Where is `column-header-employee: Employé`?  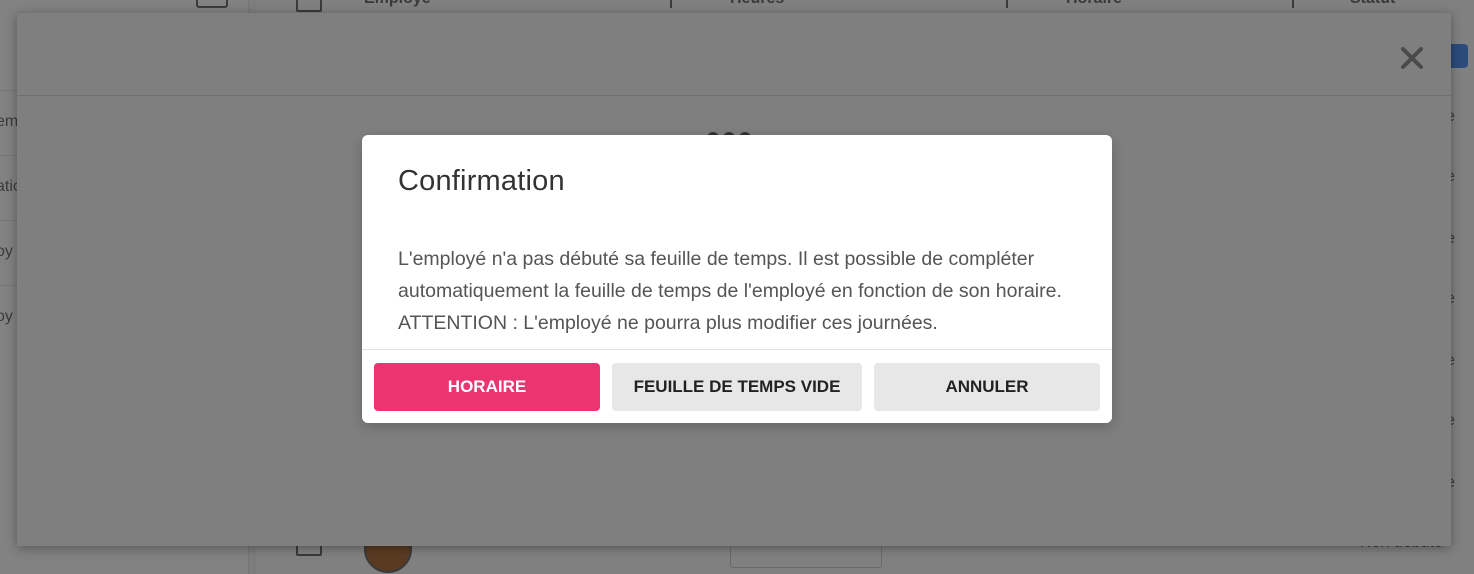
column-header-employee: Employé is located at coordinates (397, 4).